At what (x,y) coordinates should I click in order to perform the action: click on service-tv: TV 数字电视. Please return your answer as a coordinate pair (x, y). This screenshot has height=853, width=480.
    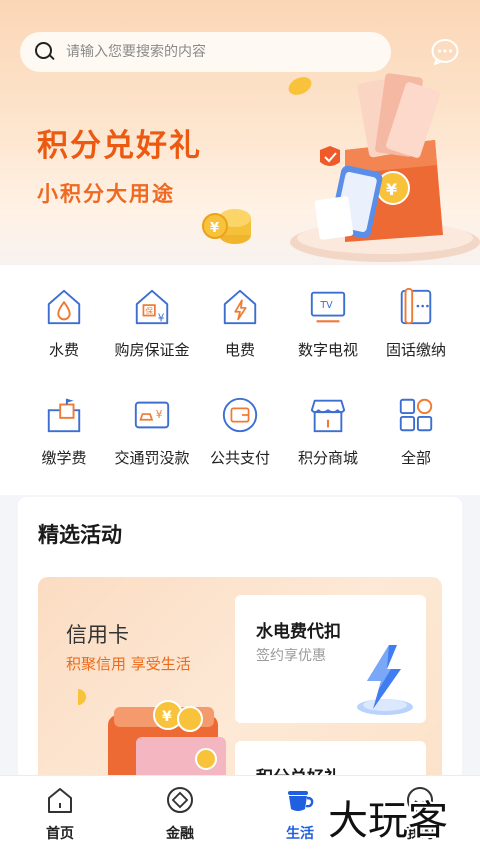
    Looking at the image, I should click on (328, 312).